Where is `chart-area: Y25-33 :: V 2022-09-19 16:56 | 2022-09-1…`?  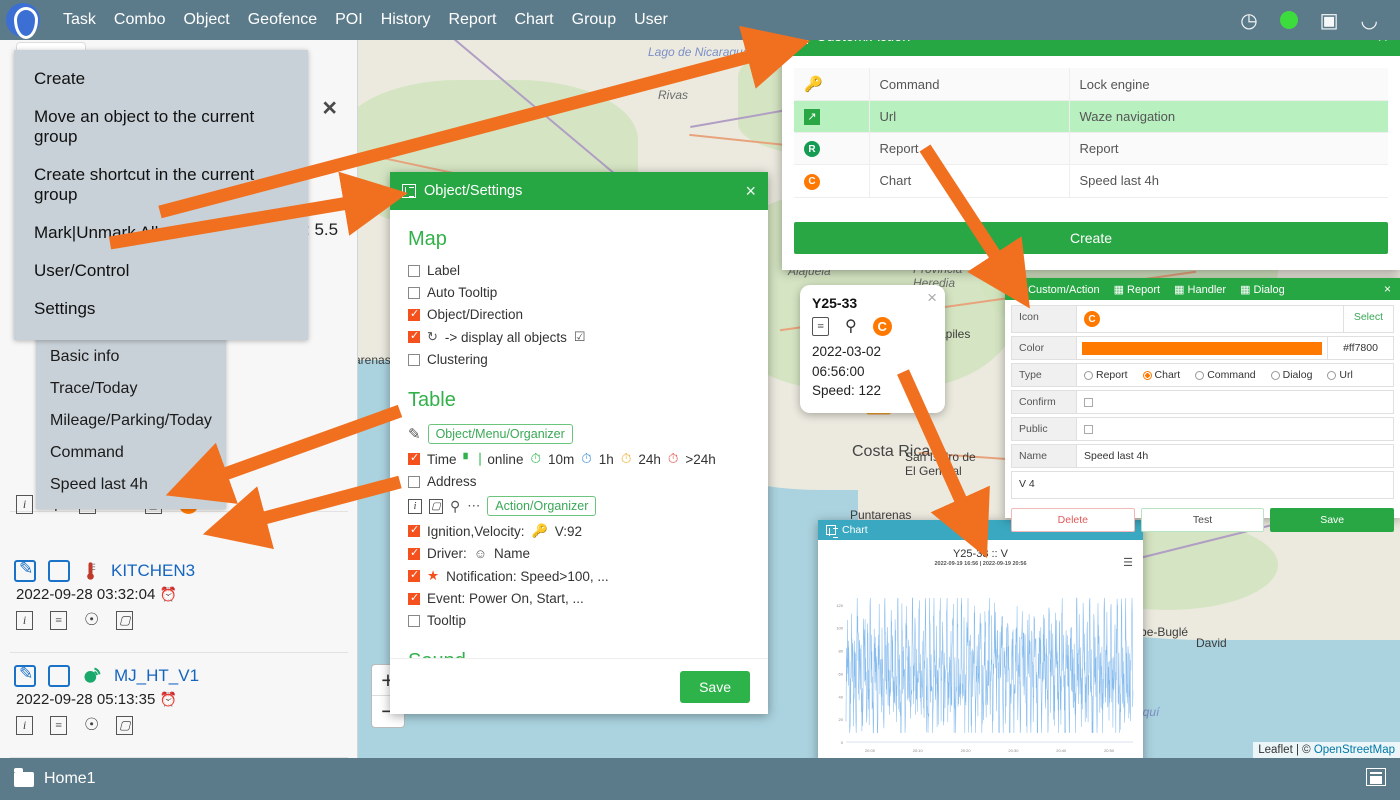
chart-area: Y25-33 :: V 2022-09-19 16:56 | 2022-09-1… is located at coordinates (980, 656).